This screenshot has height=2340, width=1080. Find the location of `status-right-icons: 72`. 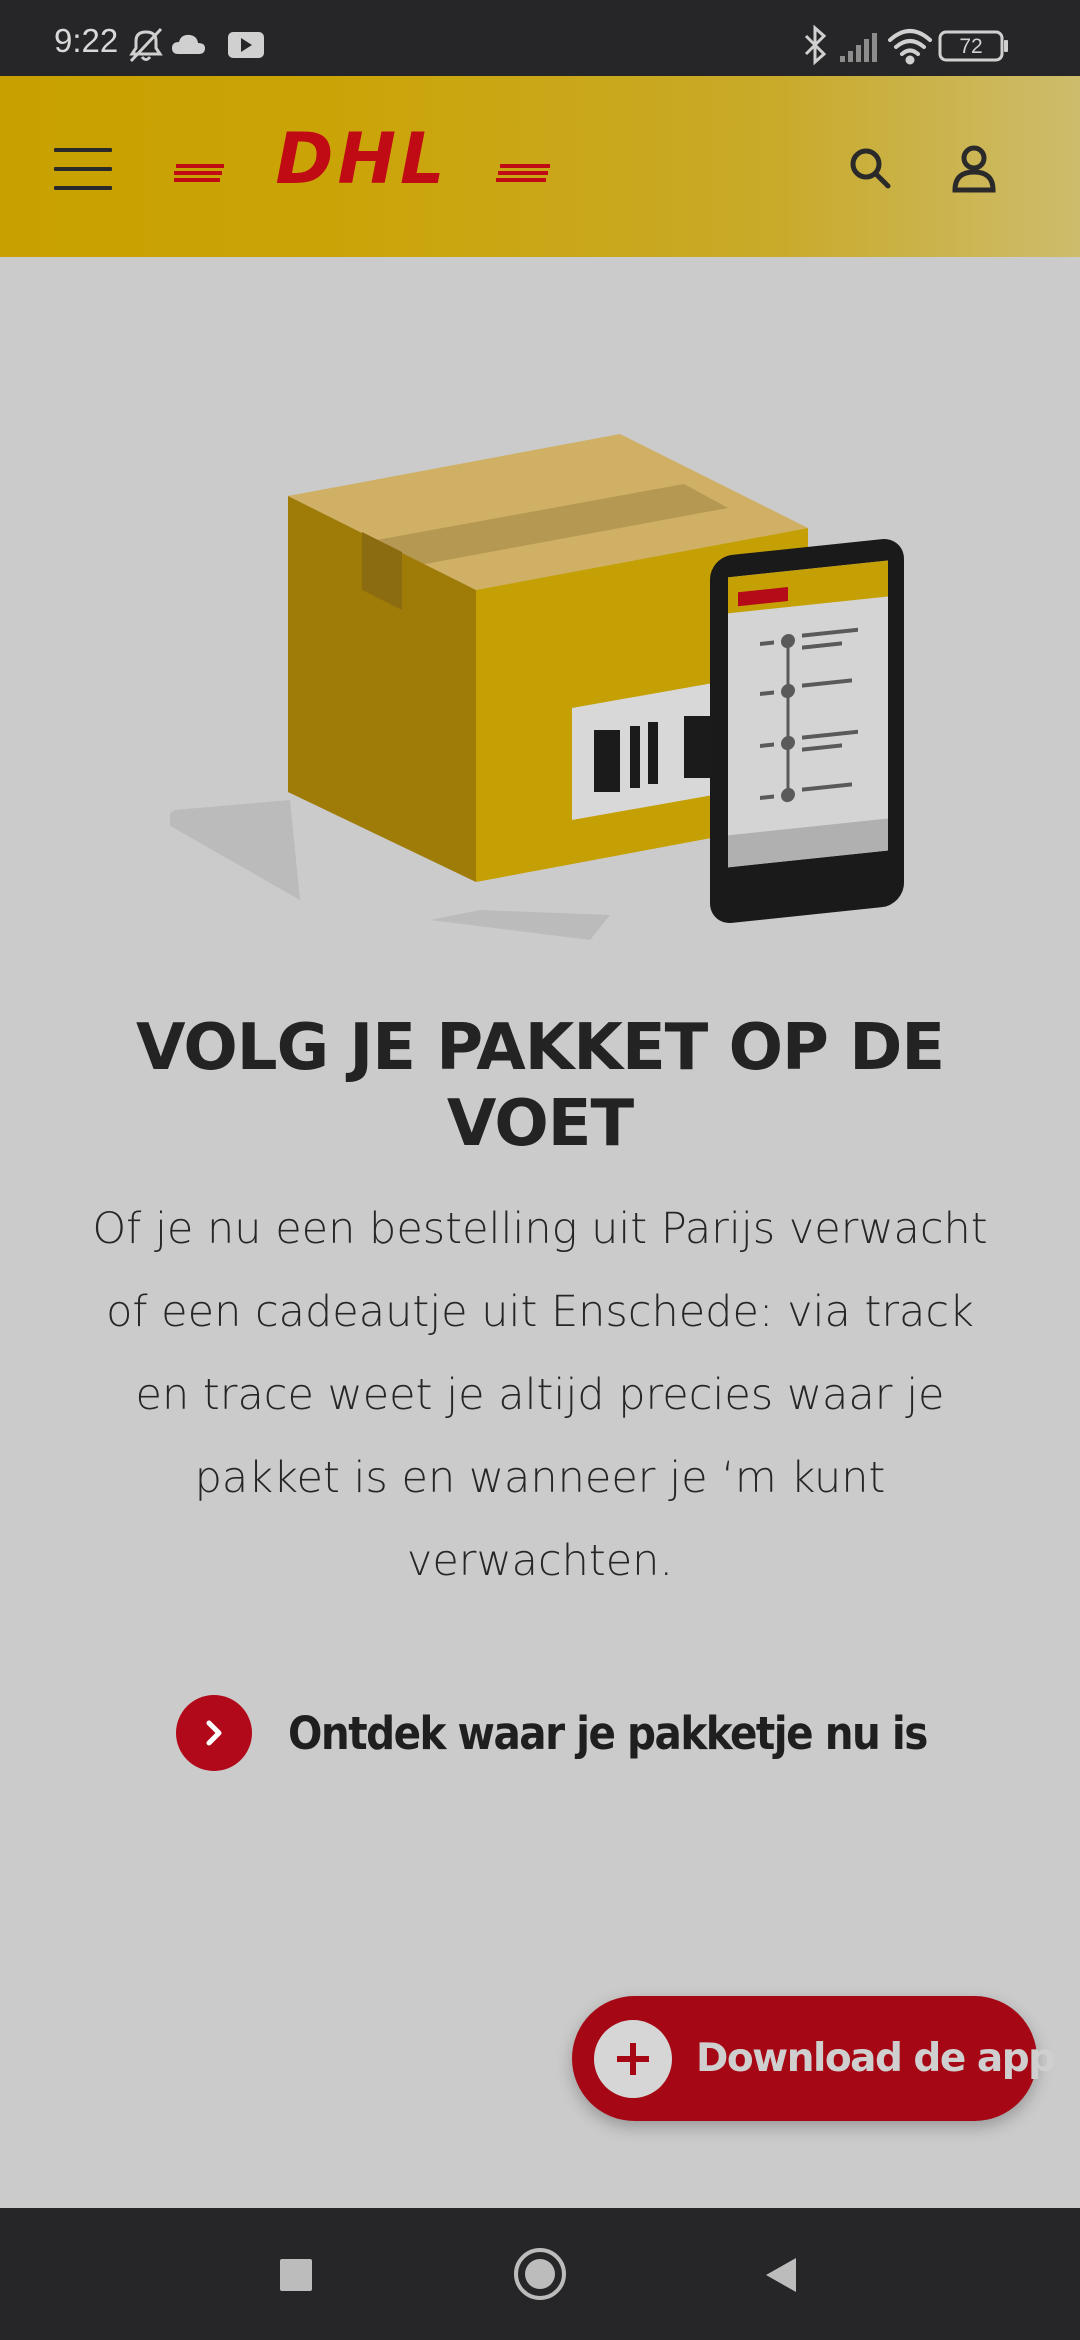

status-right-icons: 72 is located at coordinates (906, 45).